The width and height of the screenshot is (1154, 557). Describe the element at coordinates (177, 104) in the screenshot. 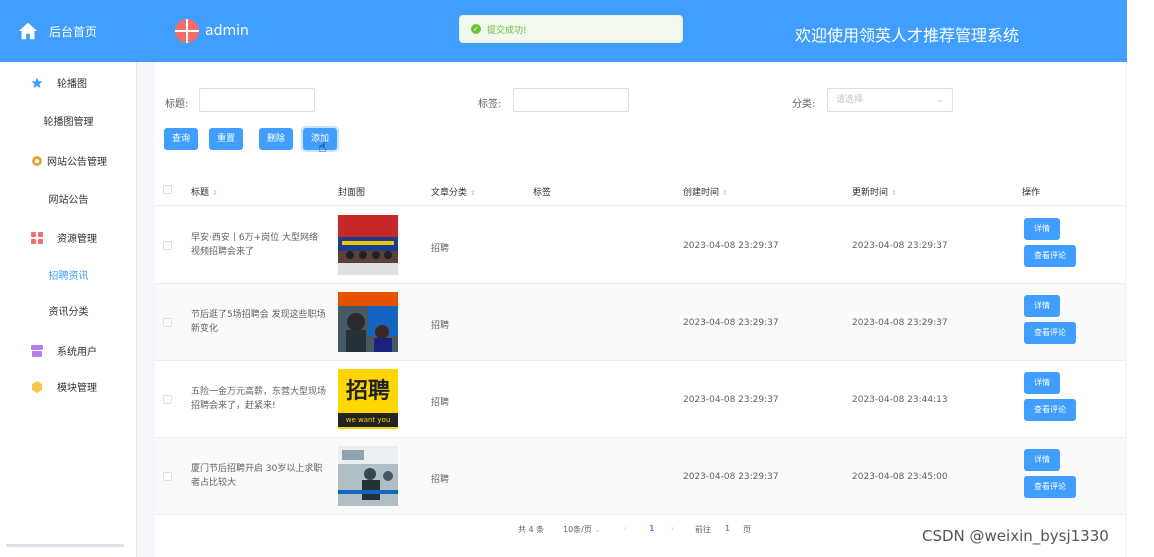

I see `title-filter-label: 标题:` at that location.